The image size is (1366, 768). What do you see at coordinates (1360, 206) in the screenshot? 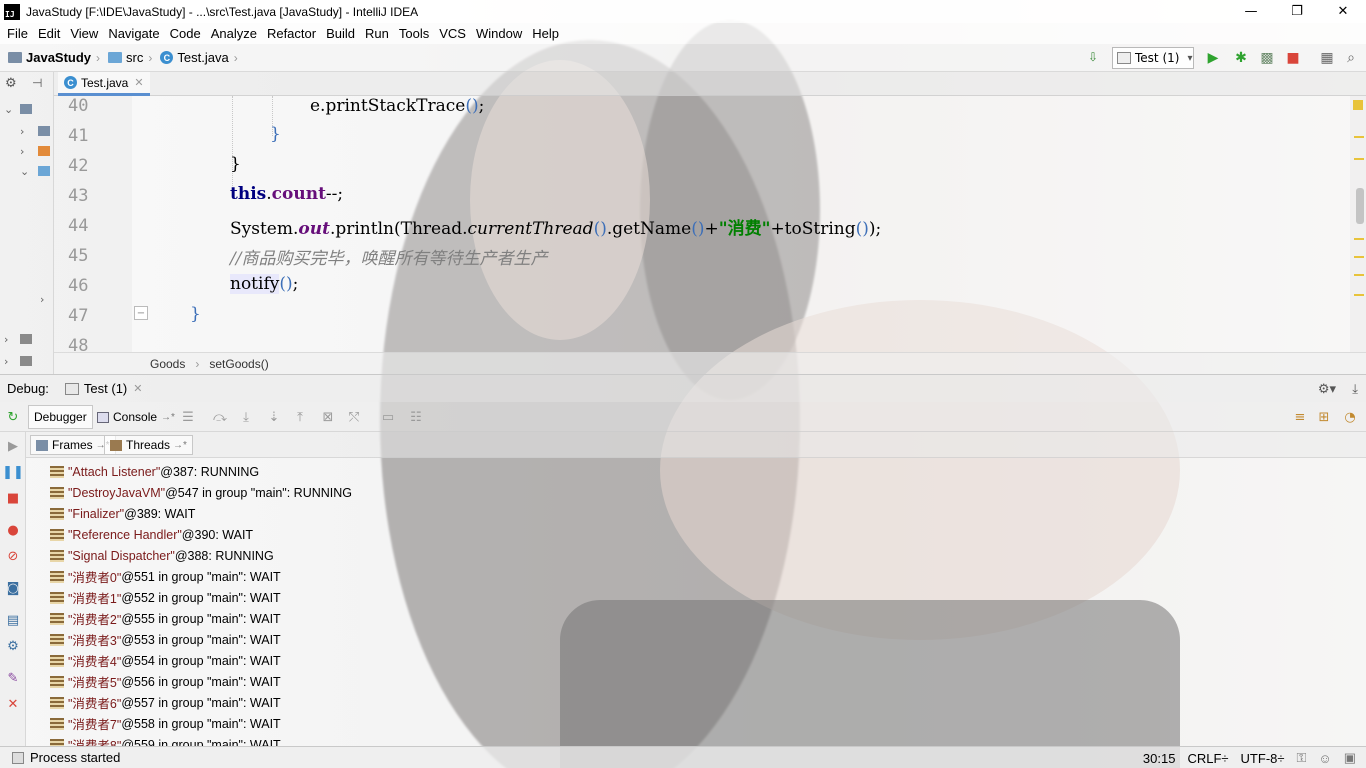
I see `scroll-thumb` at bounding box center [1360, 206].